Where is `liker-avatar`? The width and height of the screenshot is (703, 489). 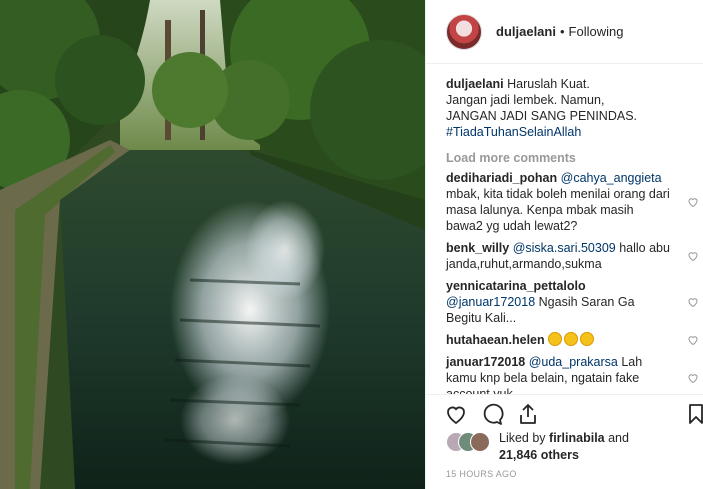
liker-avatar is located at coordinates (480, 442).